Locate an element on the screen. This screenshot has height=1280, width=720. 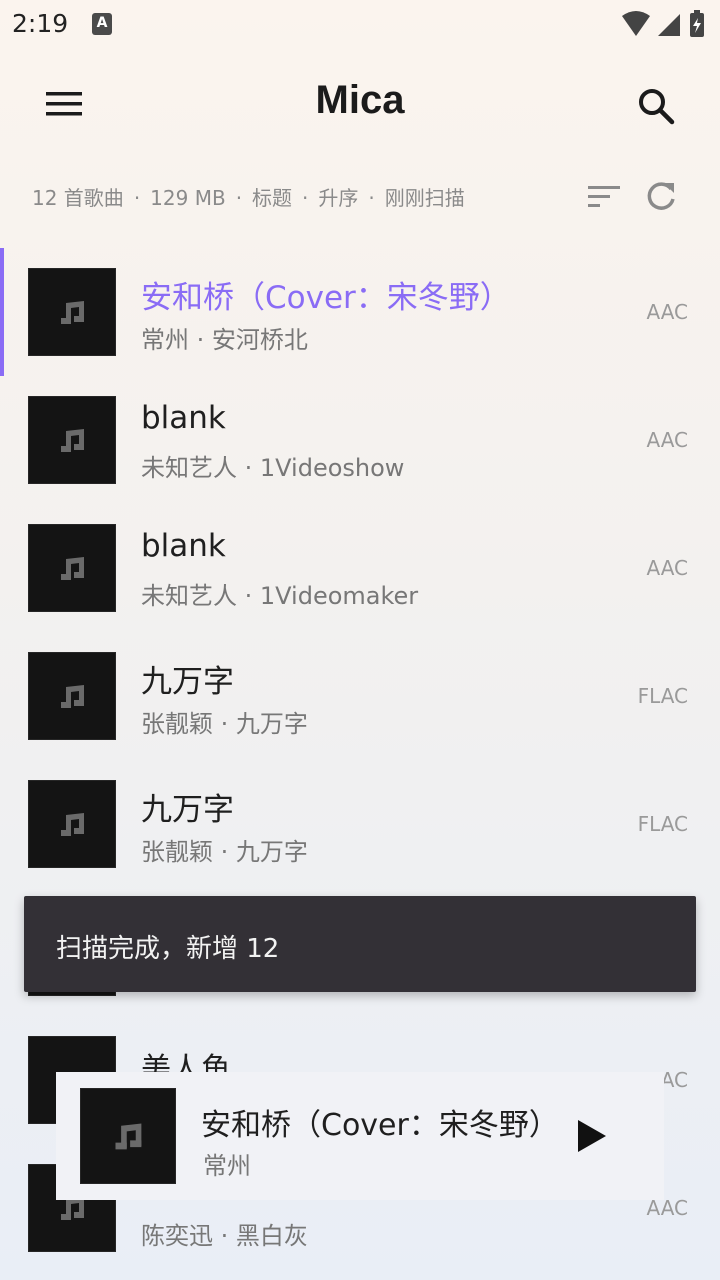
now-playing-cover is located at coordinates (128, 1136).